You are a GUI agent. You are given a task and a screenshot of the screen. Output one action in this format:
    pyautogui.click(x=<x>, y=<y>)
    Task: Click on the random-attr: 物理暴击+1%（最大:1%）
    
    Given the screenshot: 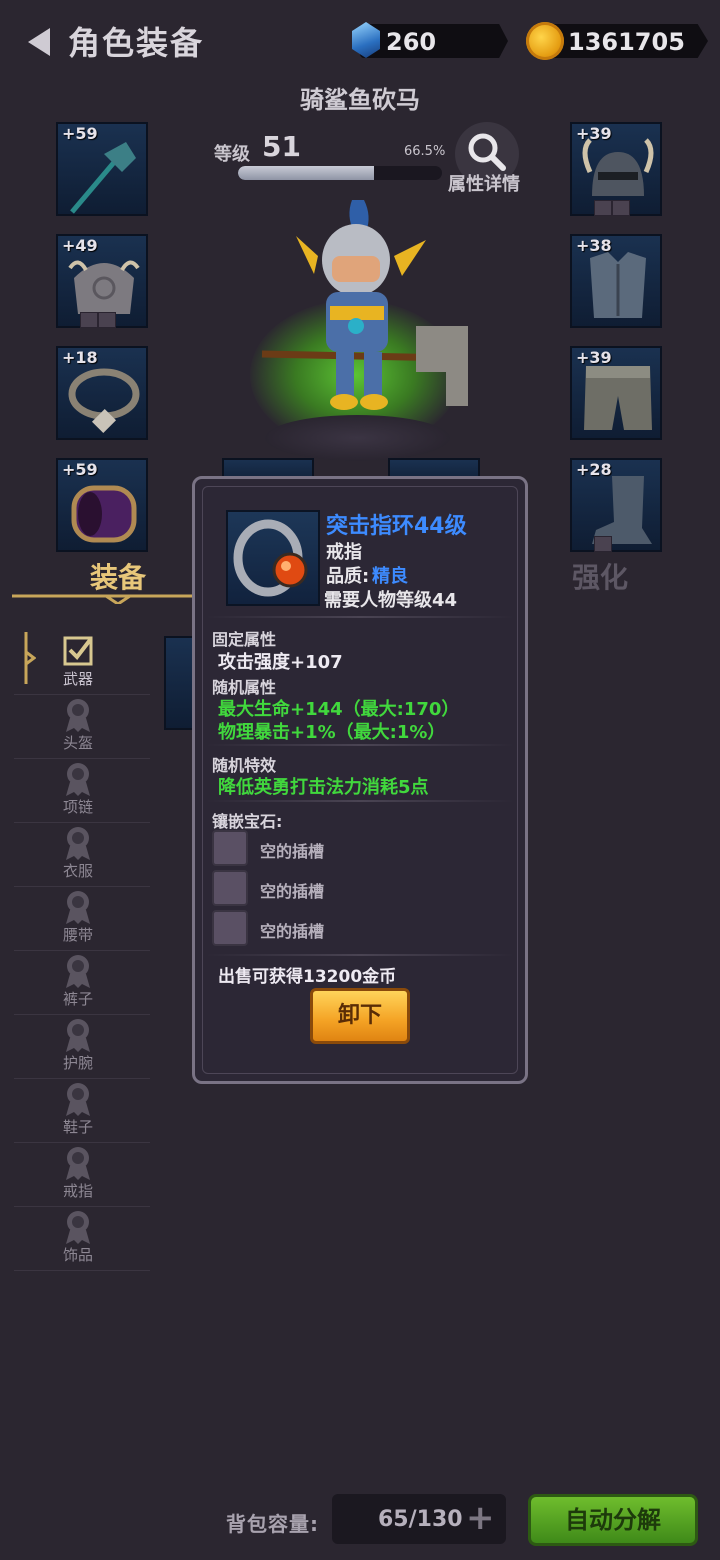 What is the action you would take?
    pyautogui.click(x=332, y=732)
    